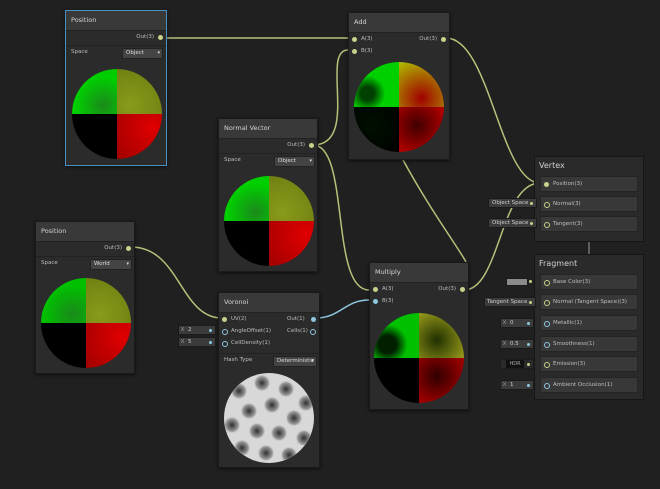 This screenshot has width=660, height=489. What do you see at coordinates (589, 282) in the screenshot?
I see `fragment-slot-base-color: Base Color(3)` at bounding box center [589, 282].